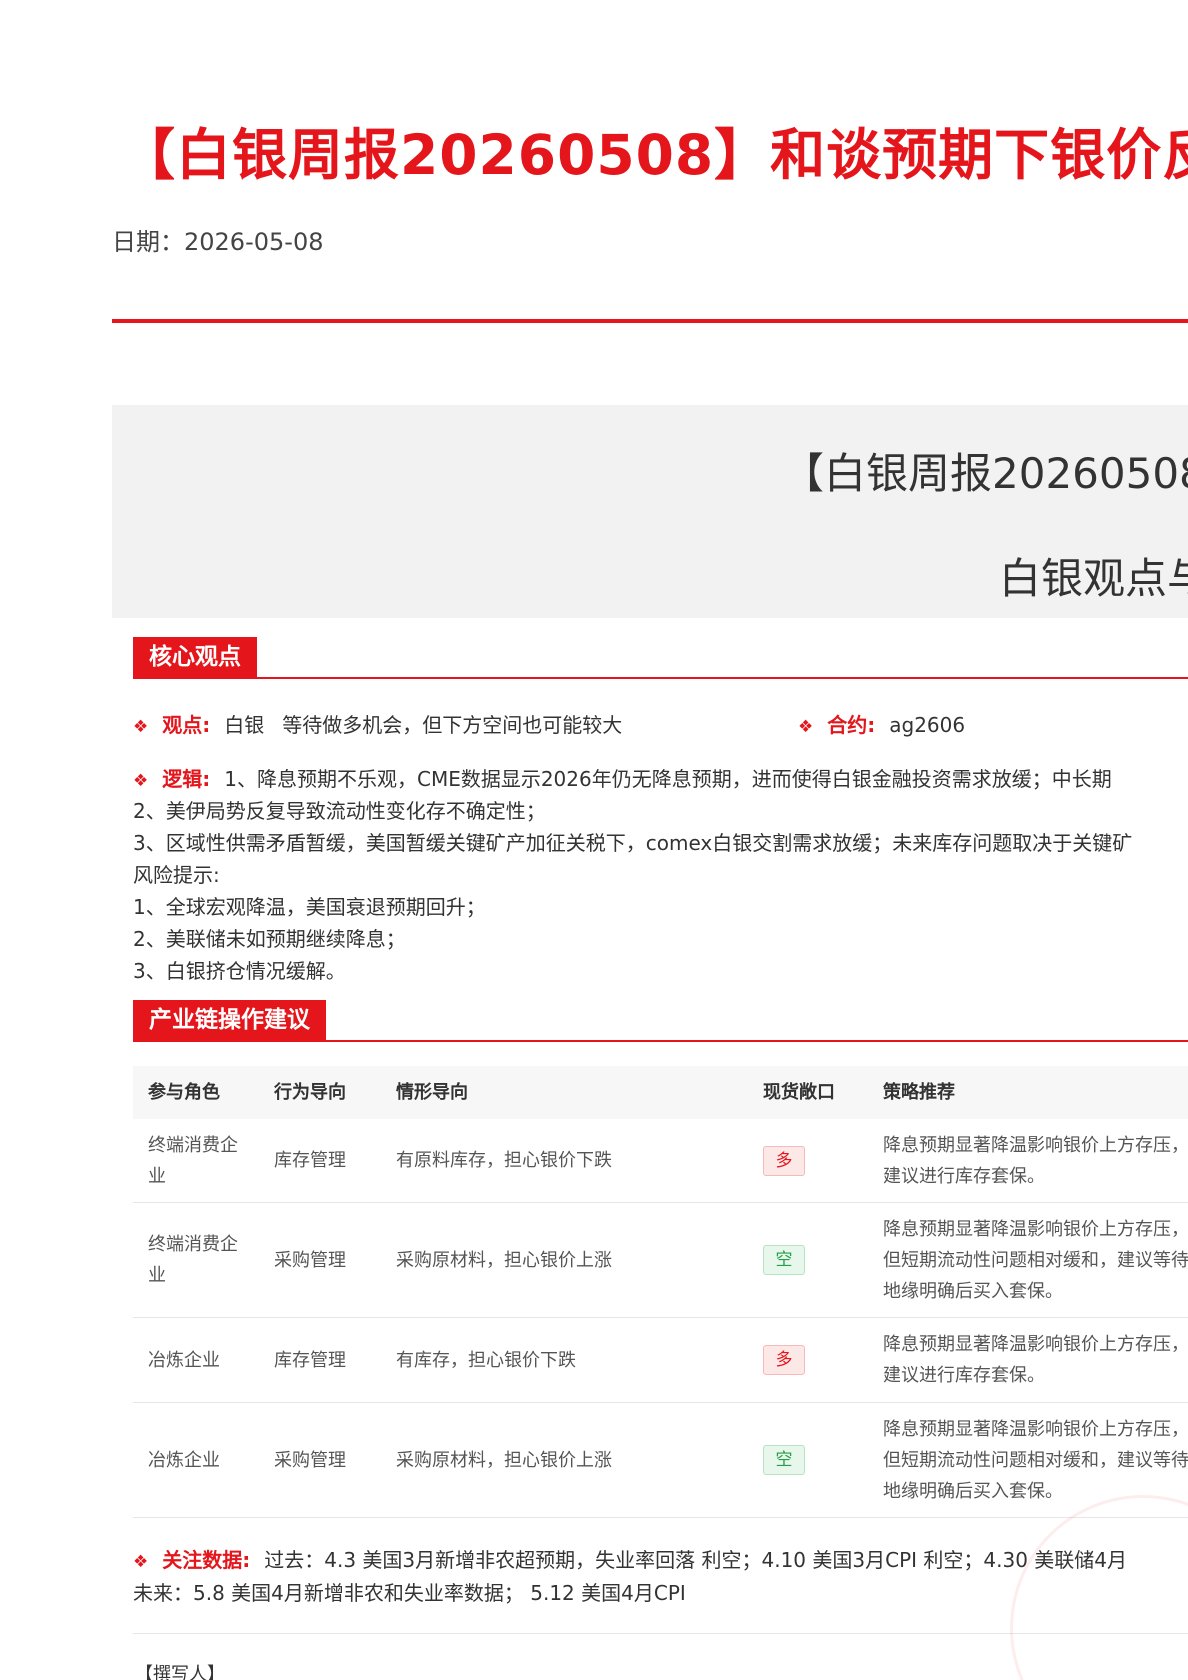 The width and height of the screenshot is (1188, 1680). What do you see at coordinates (452, 725) in the screenshot?
I see `view-text: 等待做多机会，但下方空间也可能较大` at bounding box center [452, 725].